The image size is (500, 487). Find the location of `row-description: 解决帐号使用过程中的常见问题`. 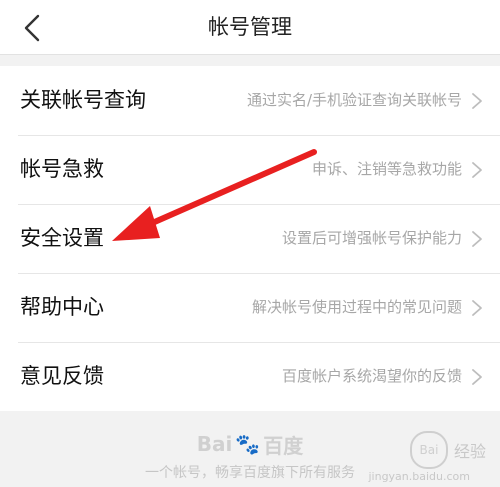

row-description: 解决帐号使用过程中的常见问题 is located at coordinates (356, 307).